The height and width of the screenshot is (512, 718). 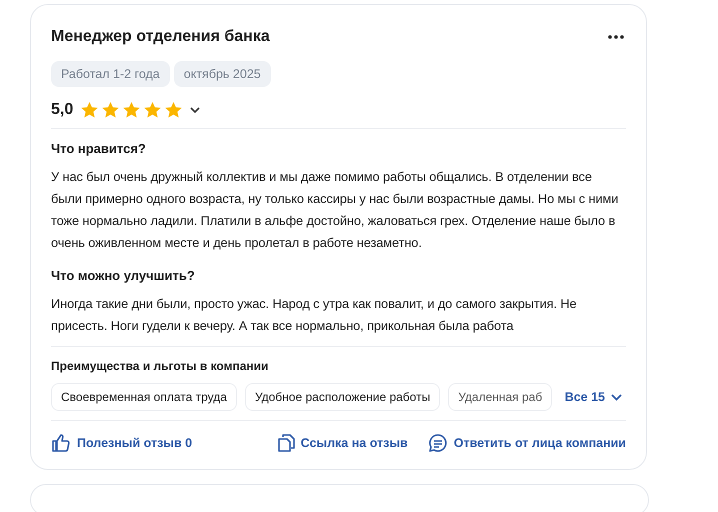 I want to click on review-text: Иногда такие дни были, просто ужас. Народ с утра как повалит, и до самого закрытия. Не присесть. Ноги гудели к вечеру. А так все нормально, прикольная была работа, so click(x=314, y=315).